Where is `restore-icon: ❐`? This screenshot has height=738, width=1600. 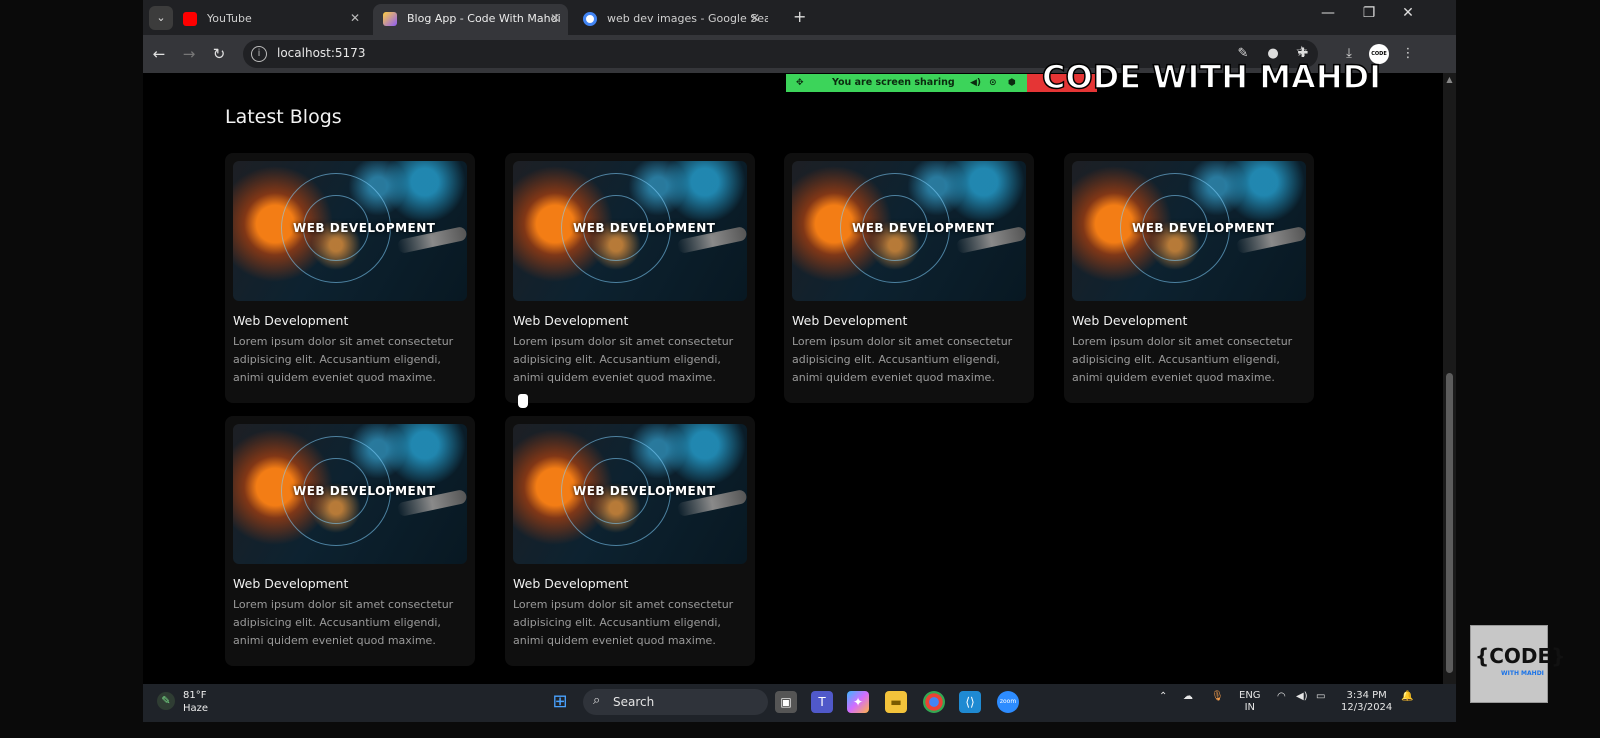
restore-icon: ❐ is located at coordinates (1369, 13).